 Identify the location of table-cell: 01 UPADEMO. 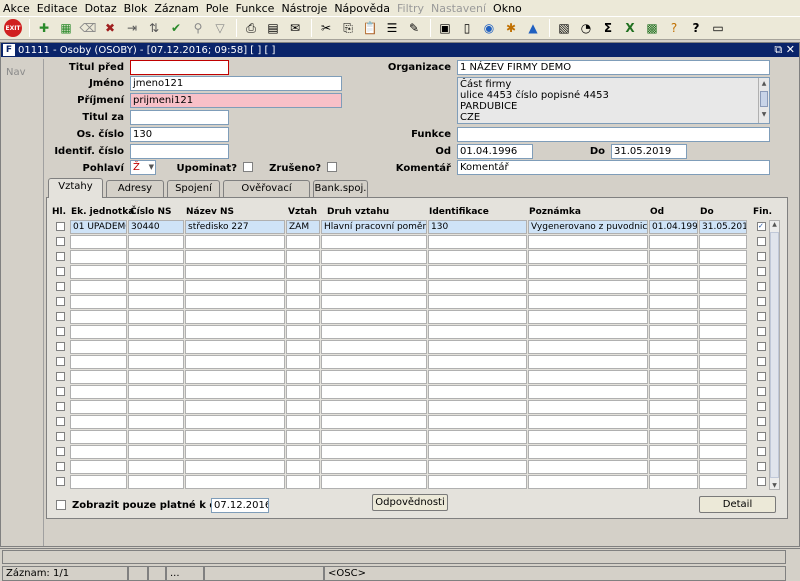
(98, 227).